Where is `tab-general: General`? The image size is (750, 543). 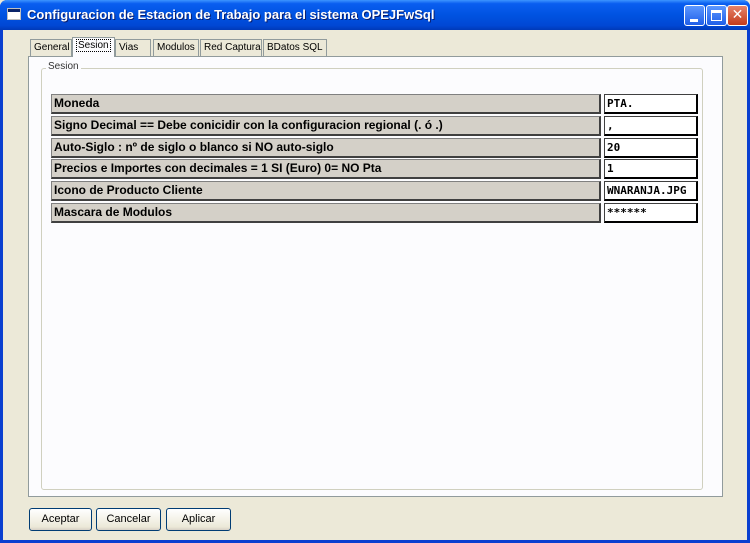 tab-general: General is located at coordinates (51, 47).